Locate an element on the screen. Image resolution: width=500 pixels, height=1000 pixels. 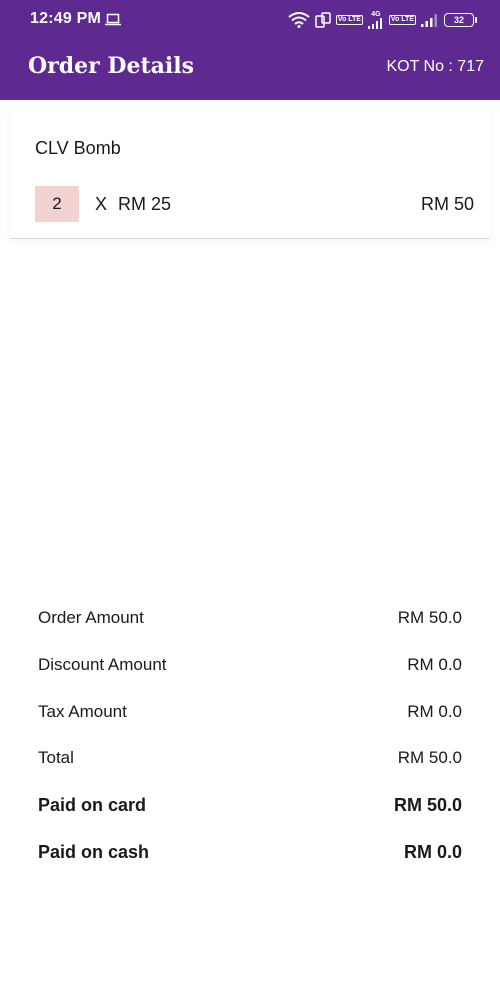
paid-on-card-label: Paid on card is located at coordinates (92, 805).